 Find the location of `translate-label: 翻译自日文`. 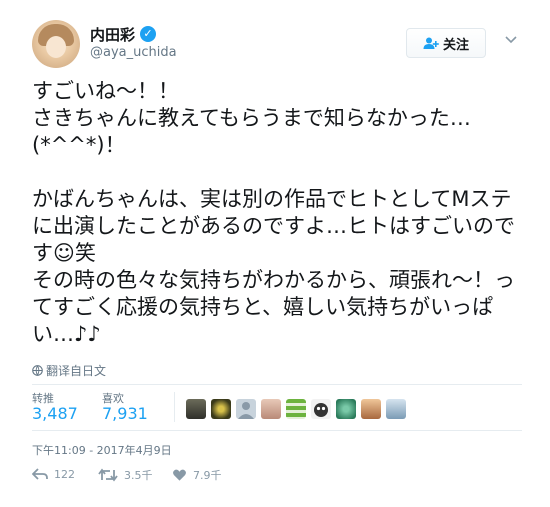

translate-label: 翻译自日文 is located at coordinates (76, 371).